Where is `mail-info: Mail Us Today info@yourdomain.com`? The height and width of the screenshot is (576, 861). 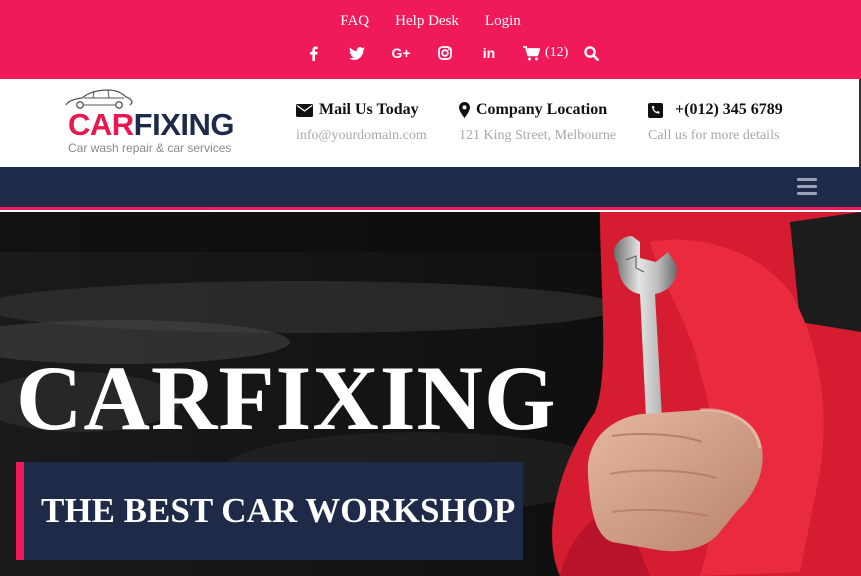 mail-info: Mail Us Today info@yourdomain.com is located at coordinates (361, 122).